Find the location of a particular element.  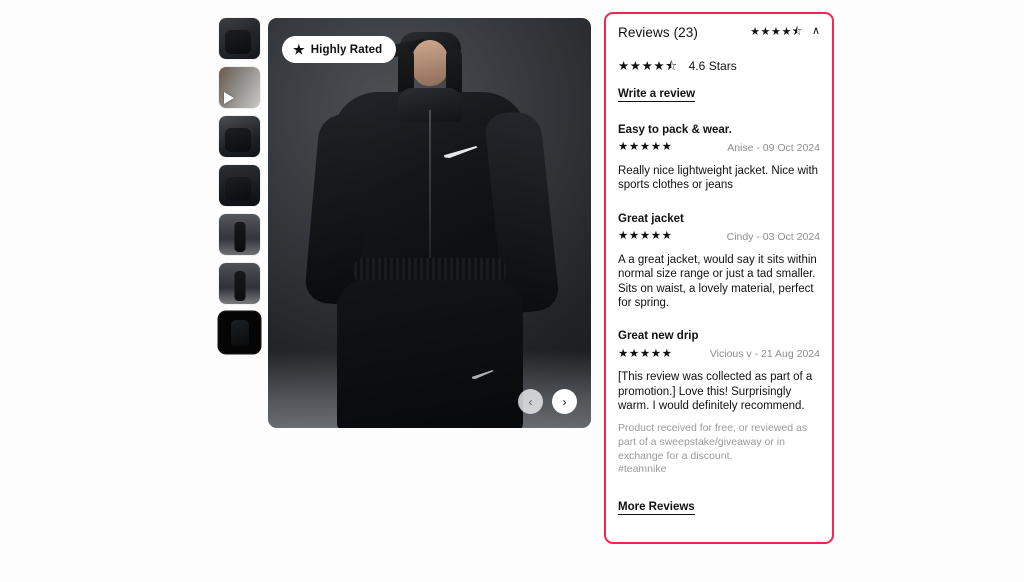

thumbnail-4-art is located at coordinates (237, 188).